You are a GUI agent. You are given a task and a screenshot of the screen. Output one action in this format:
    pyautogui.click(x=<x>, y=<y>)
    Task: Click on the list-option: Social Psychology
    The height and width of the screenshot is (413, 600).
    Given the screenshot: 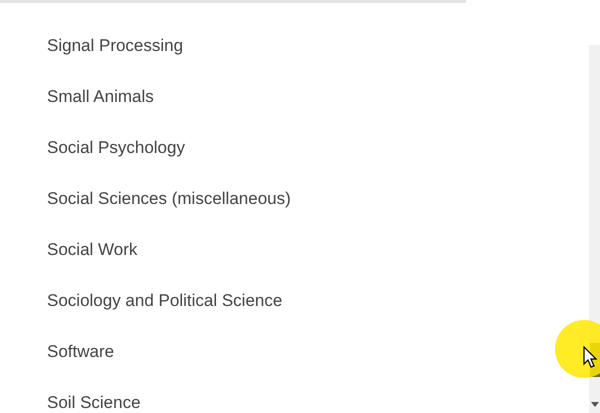 What is the action you would take?
    pyautogui.click(x=294, y=147)
    